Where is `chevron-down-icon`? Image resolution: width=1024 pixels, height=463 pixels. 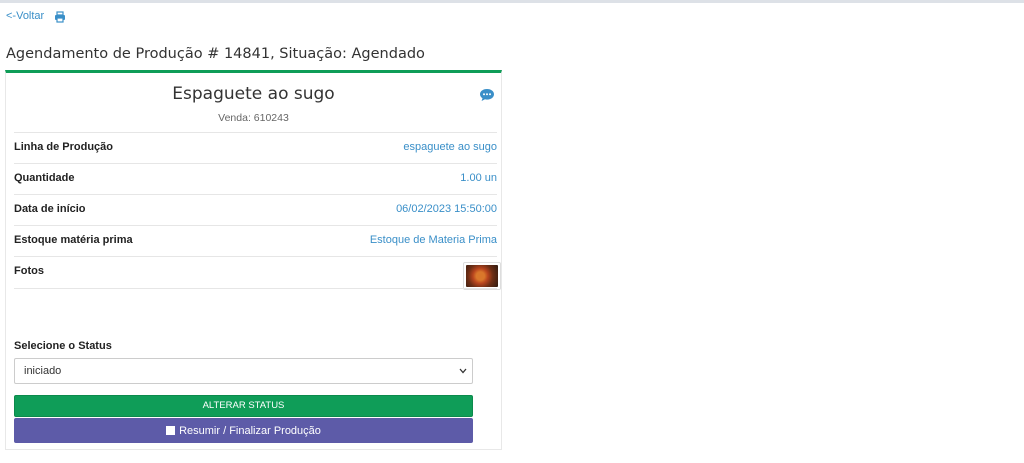 chevron-down-icon is located at coordinates (463, 371).